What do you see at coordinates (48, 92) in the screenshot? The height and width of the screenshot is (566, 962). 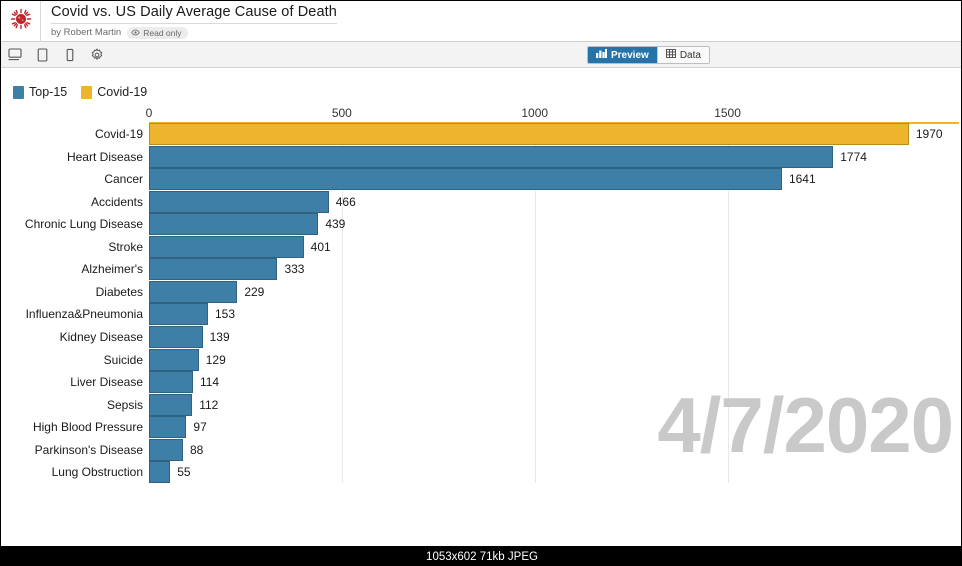 I see `legend-label-top15: Top-15` at bounding box center [48, 92].